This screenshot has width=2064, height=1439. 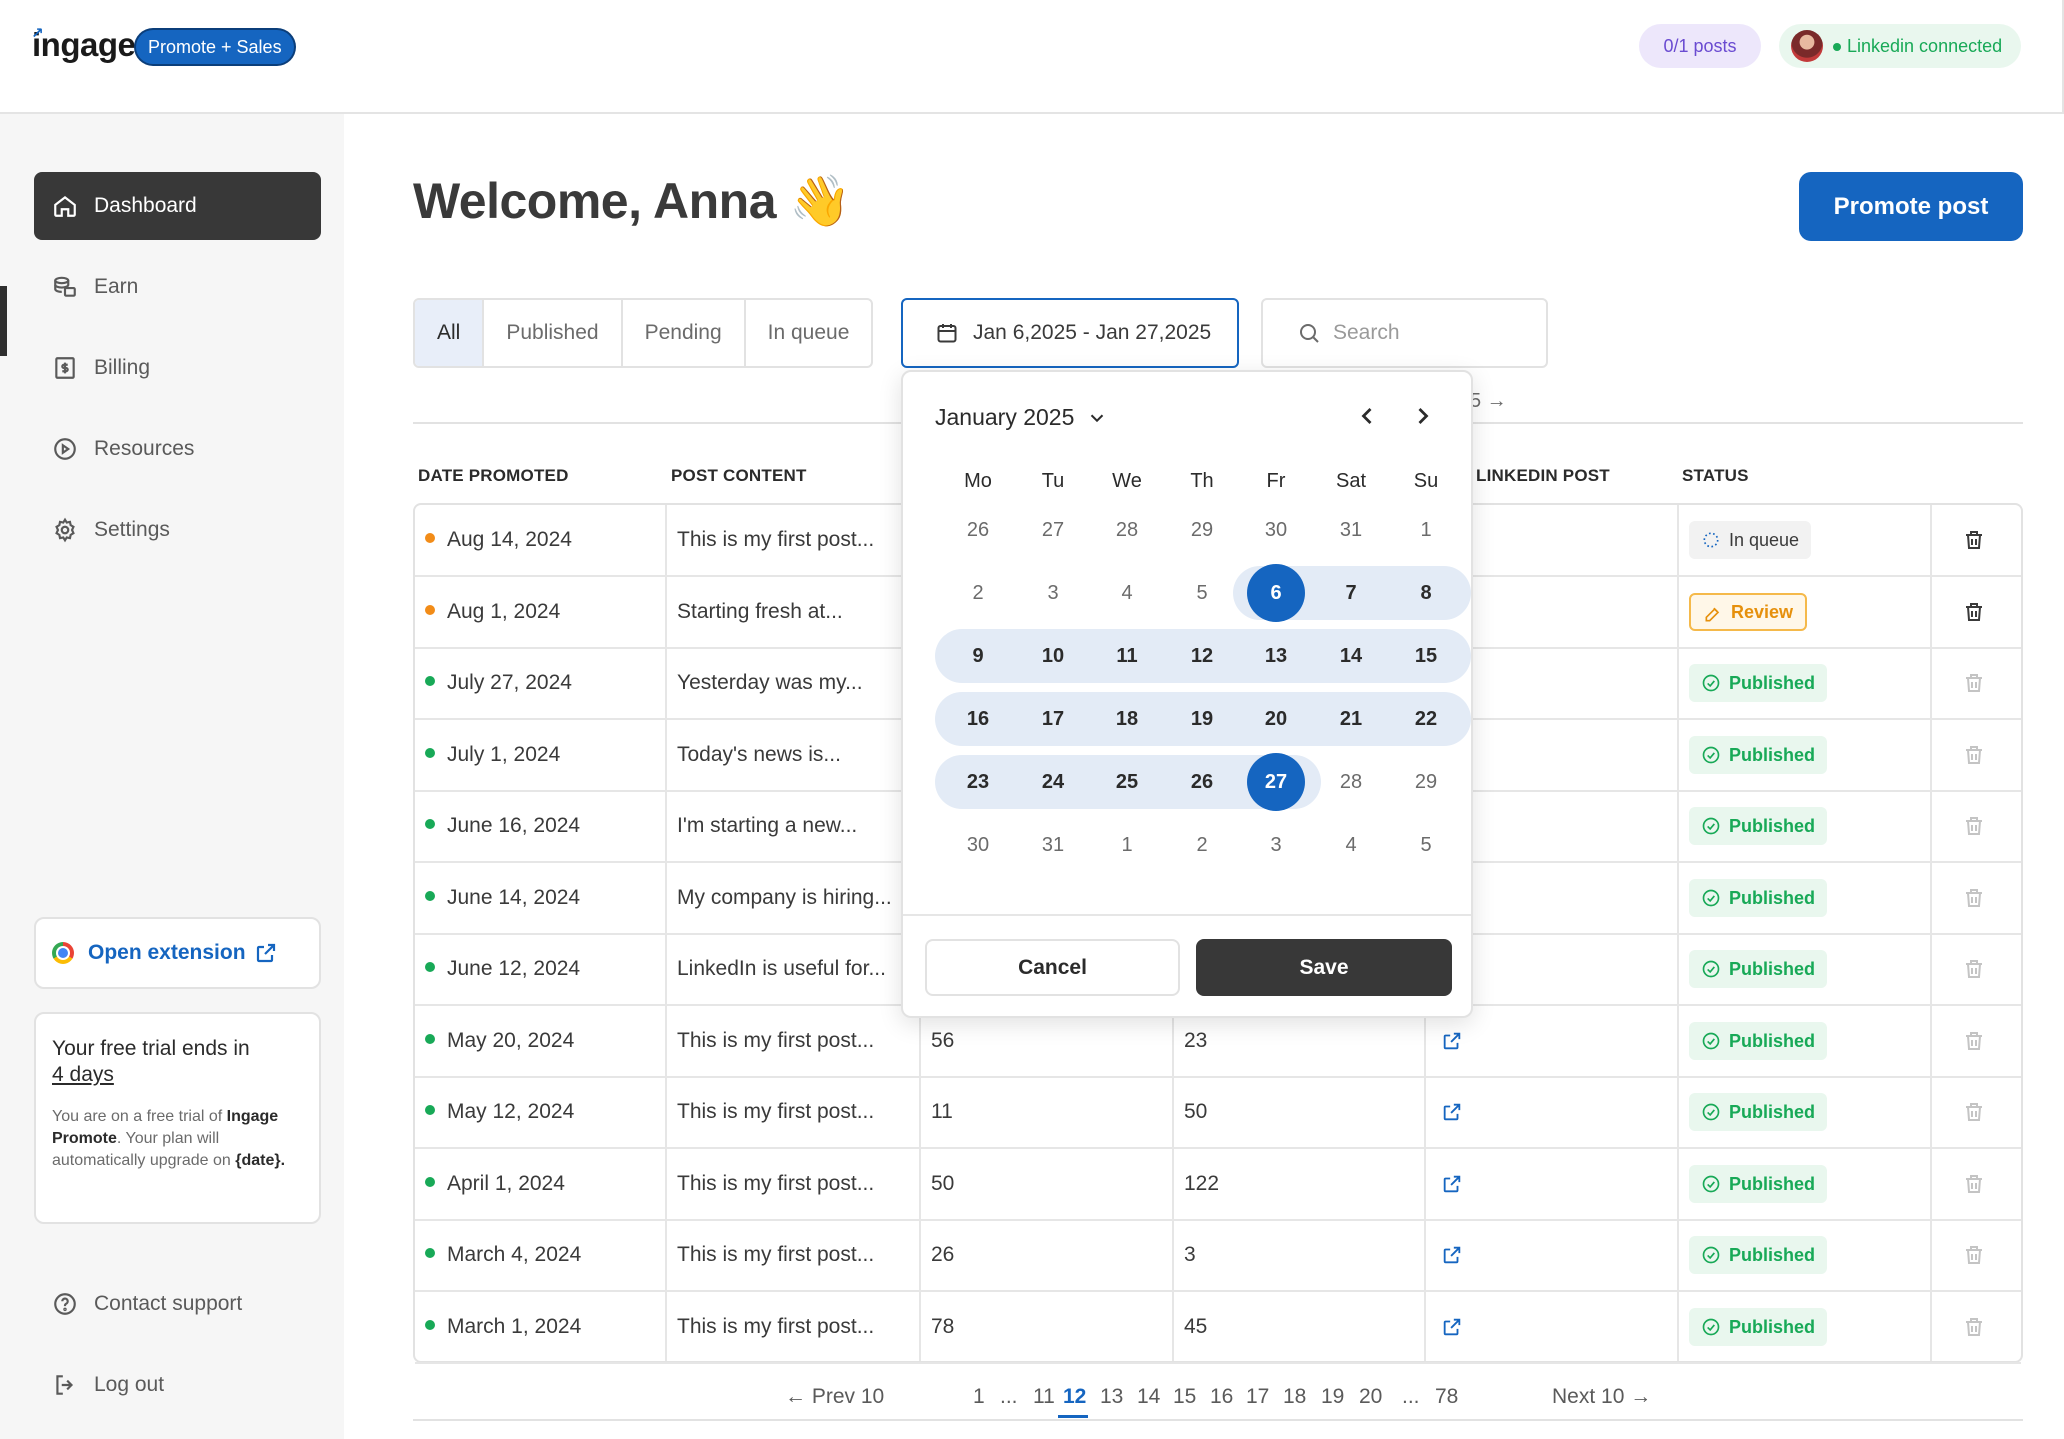 What do you see at coordinates (177, 953) in the screenshot?
I see `open-extension-button: Open extension` at bounding box center [177, 953].